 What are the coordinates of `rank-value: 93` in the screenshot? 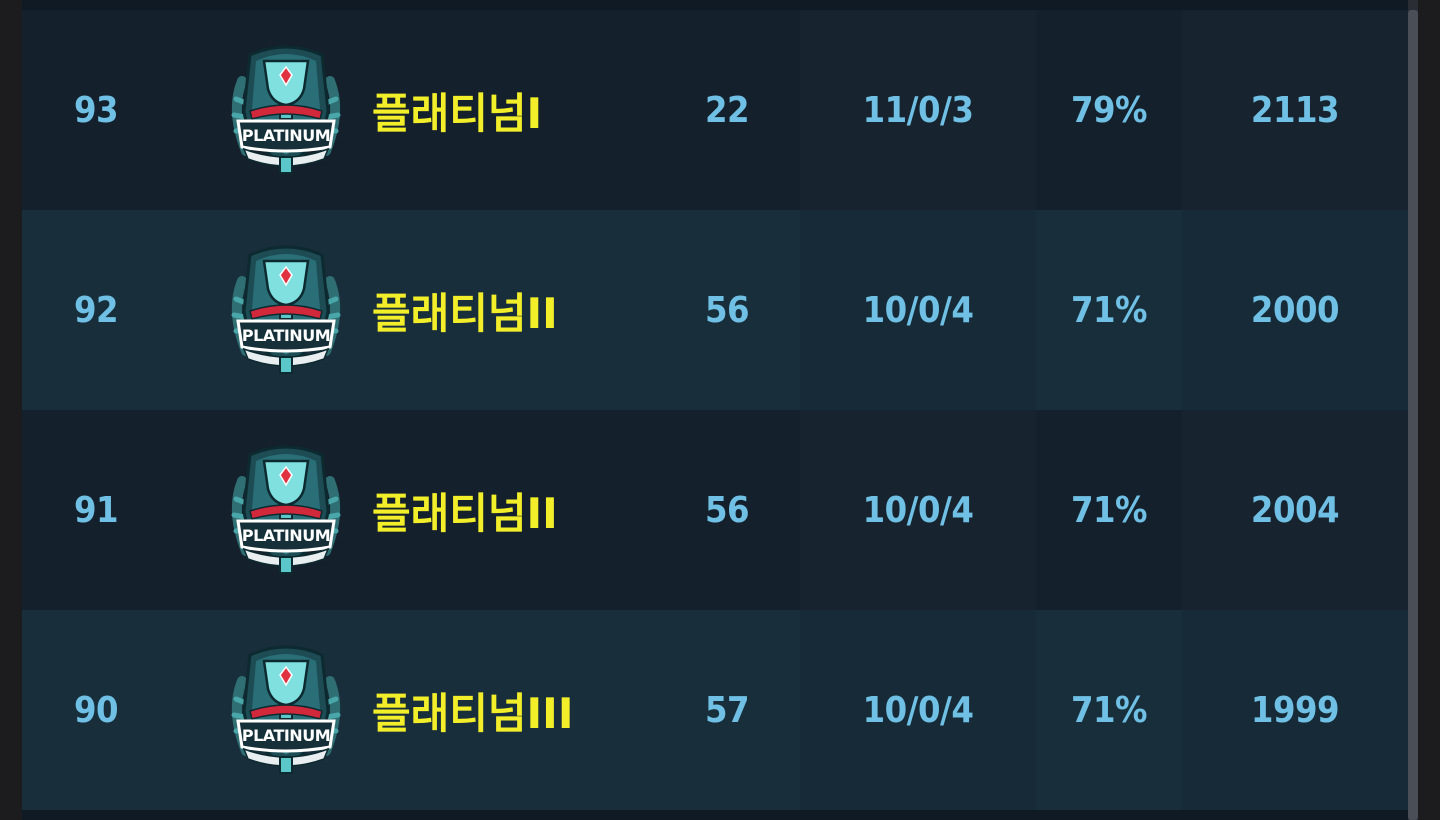 It's located at (96, 110).